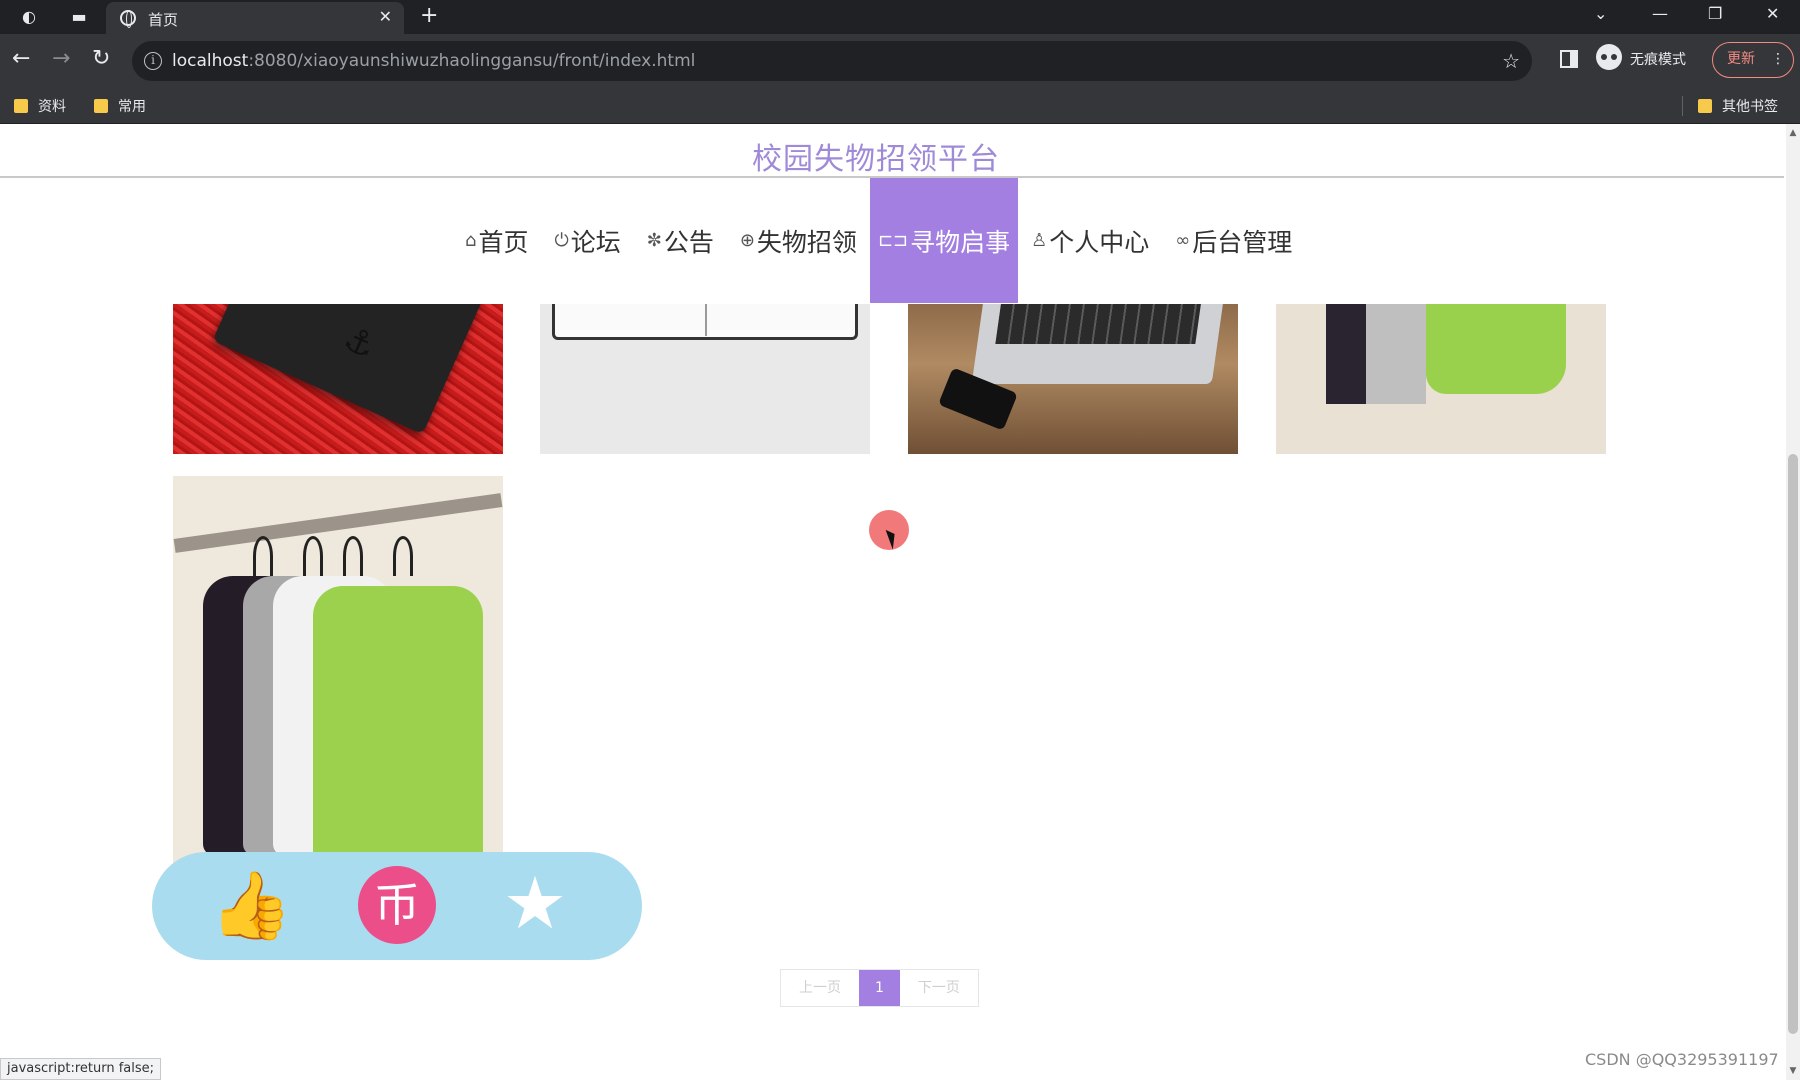  What do you see at coordinates (893, 240) in the screenshot?
I see `reader-icon: ⊏⊐` at bounding box center [893, 240].